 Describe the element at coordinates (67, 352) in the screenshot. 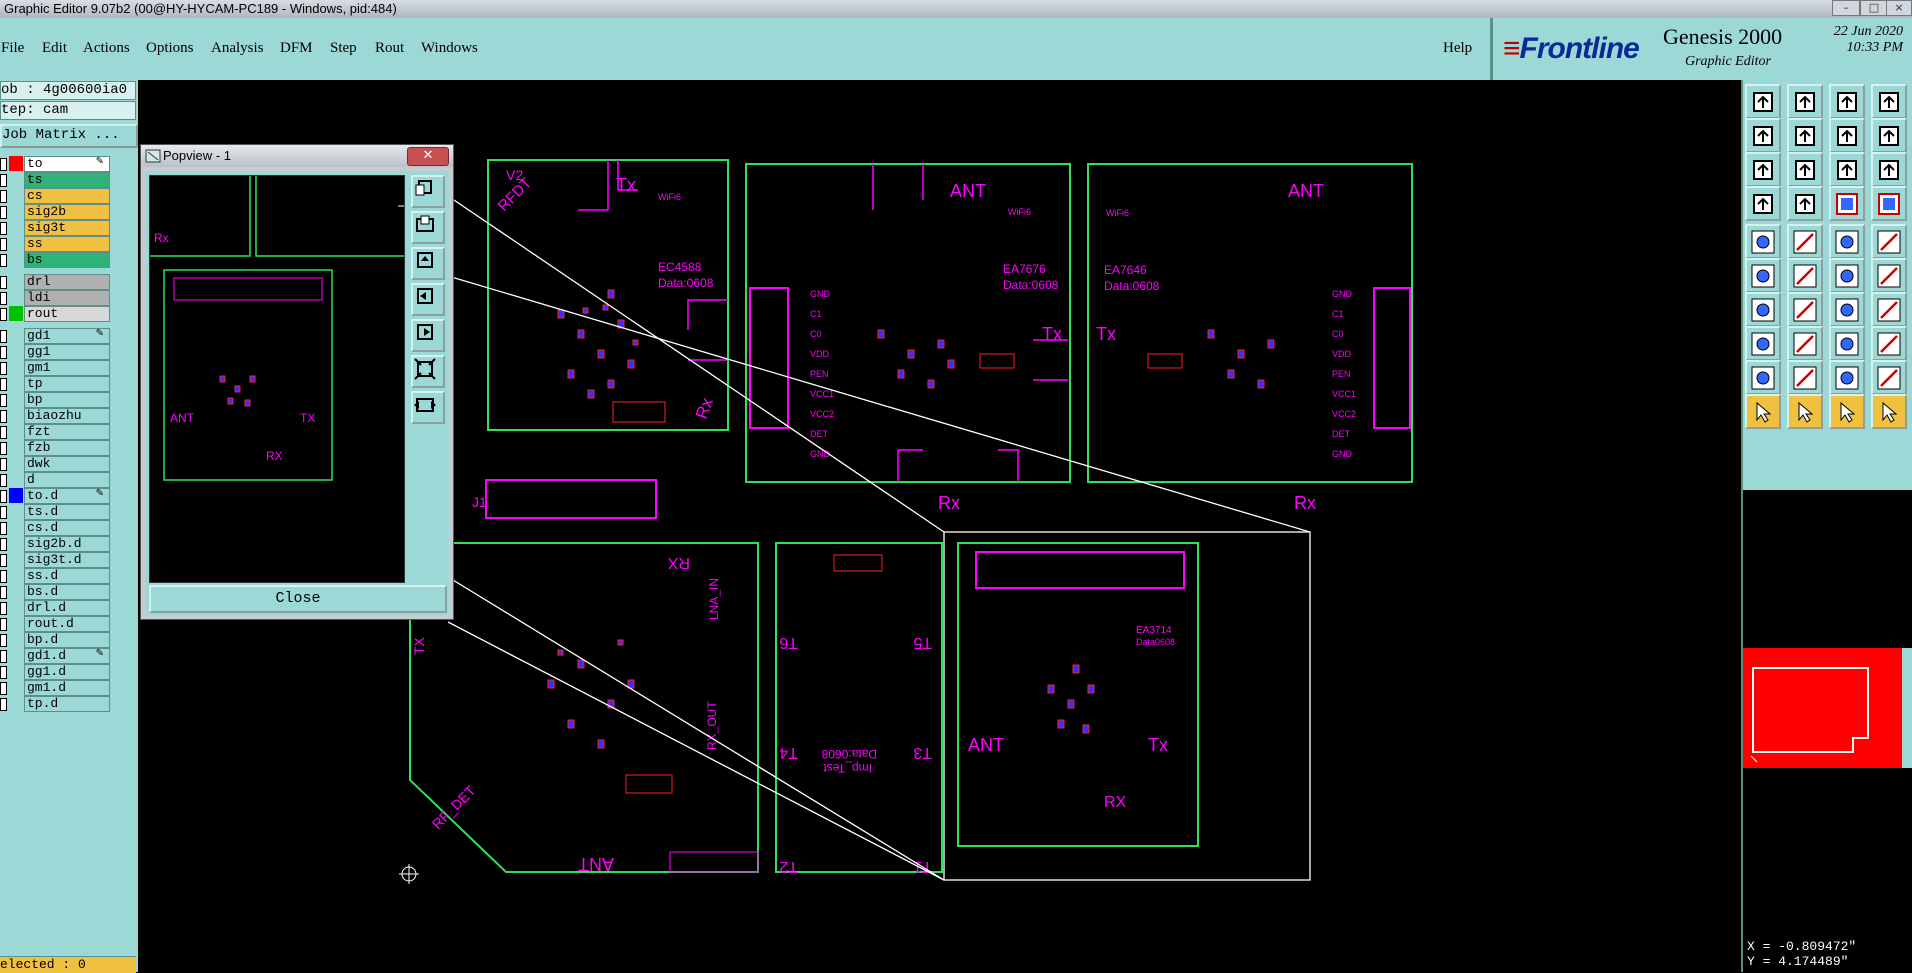

I see `layer-name: gg1` at that location.